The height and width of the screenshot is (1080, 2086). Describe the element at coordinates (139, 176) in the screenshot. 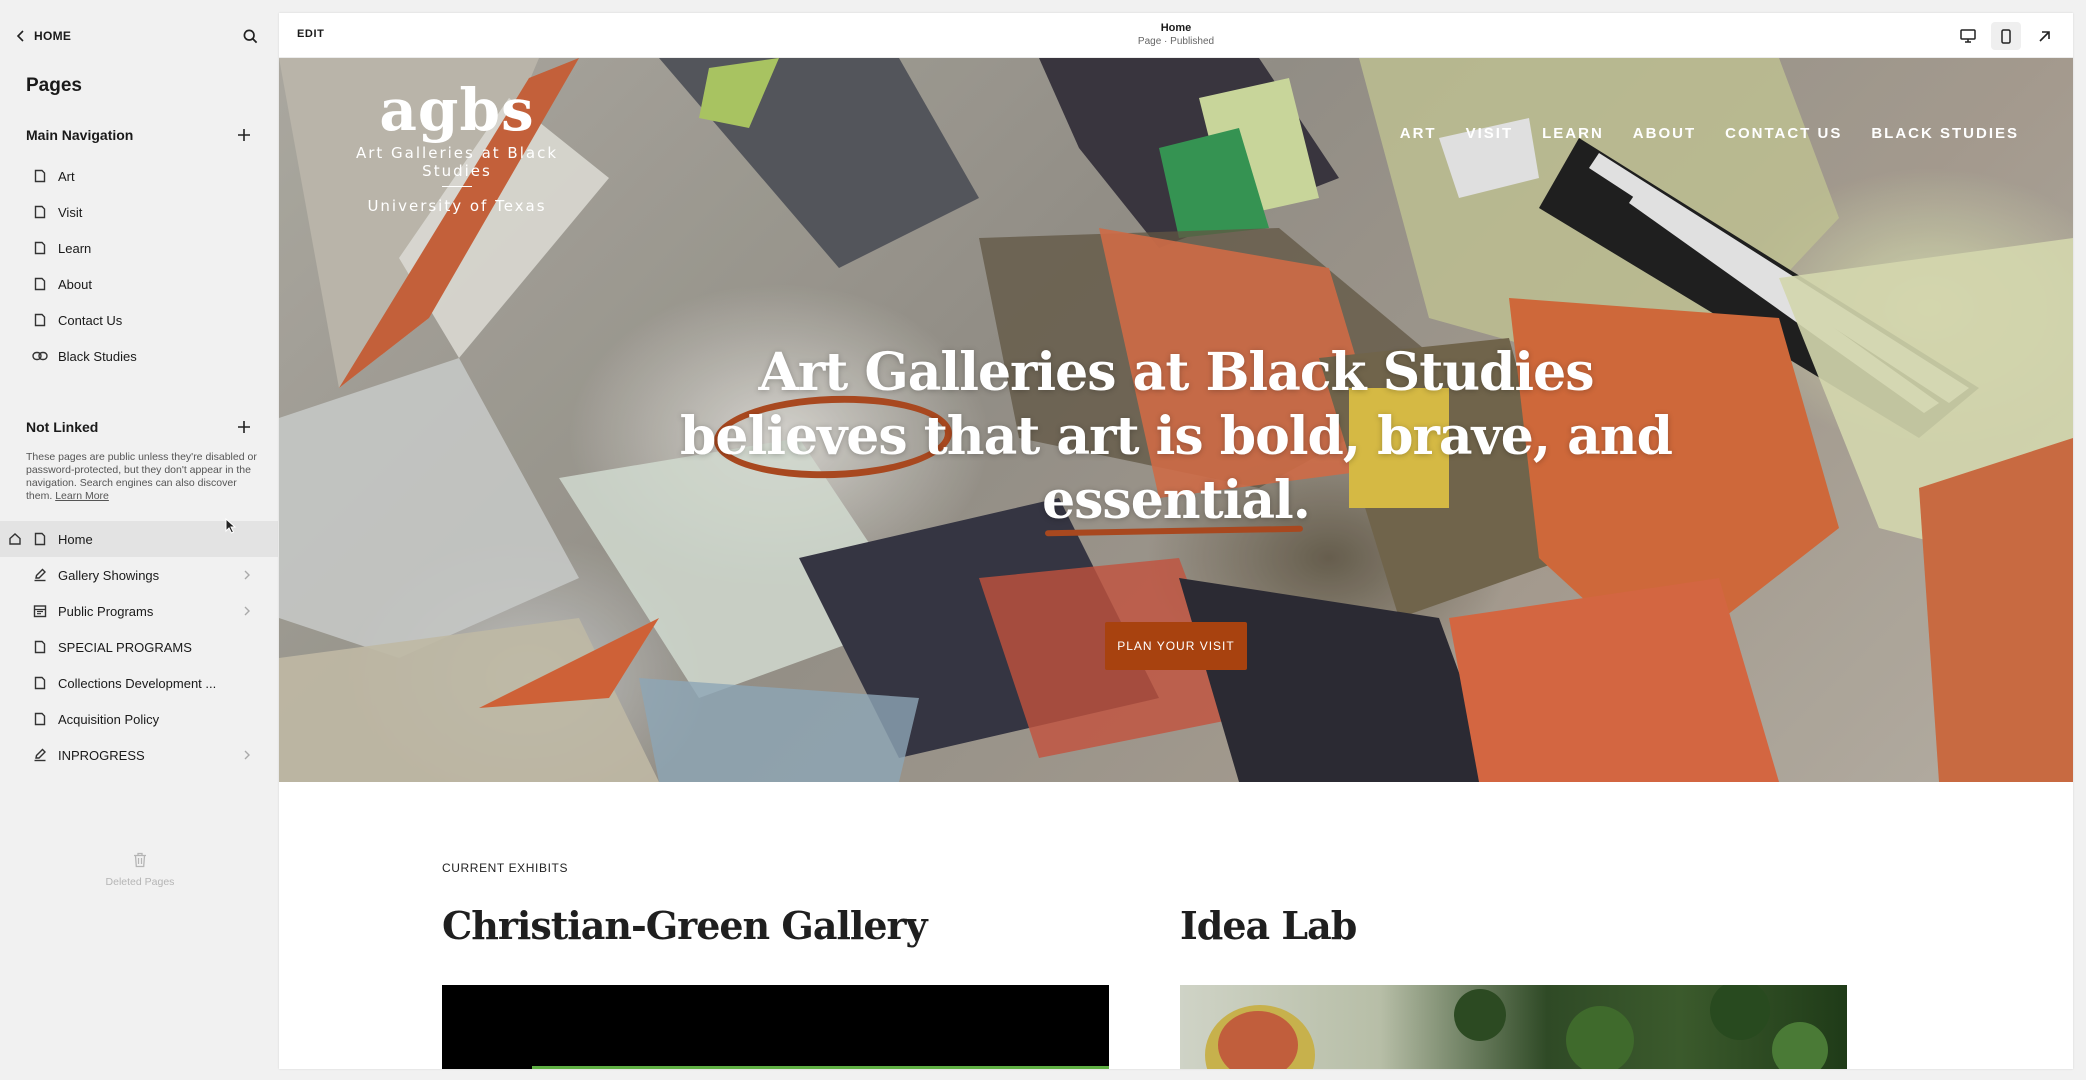

I see `sidebar-item-art: Art` at that location.